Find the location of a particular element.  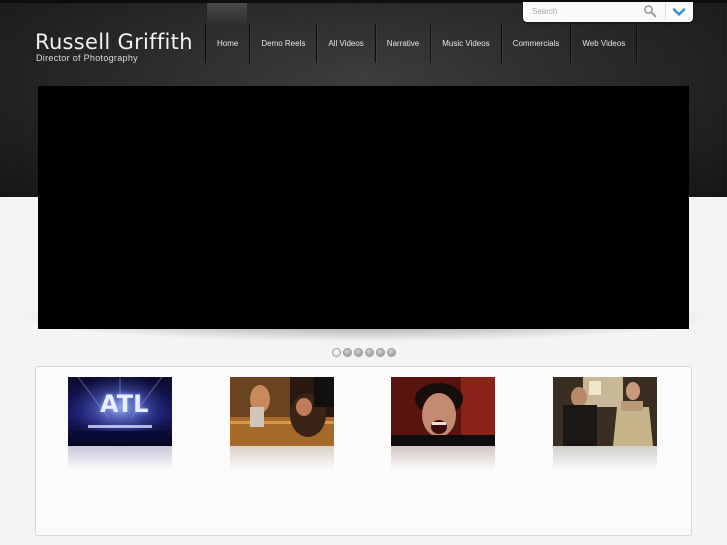

nav-item-web-videos: Web Videos is located at coordinates (604, 43).